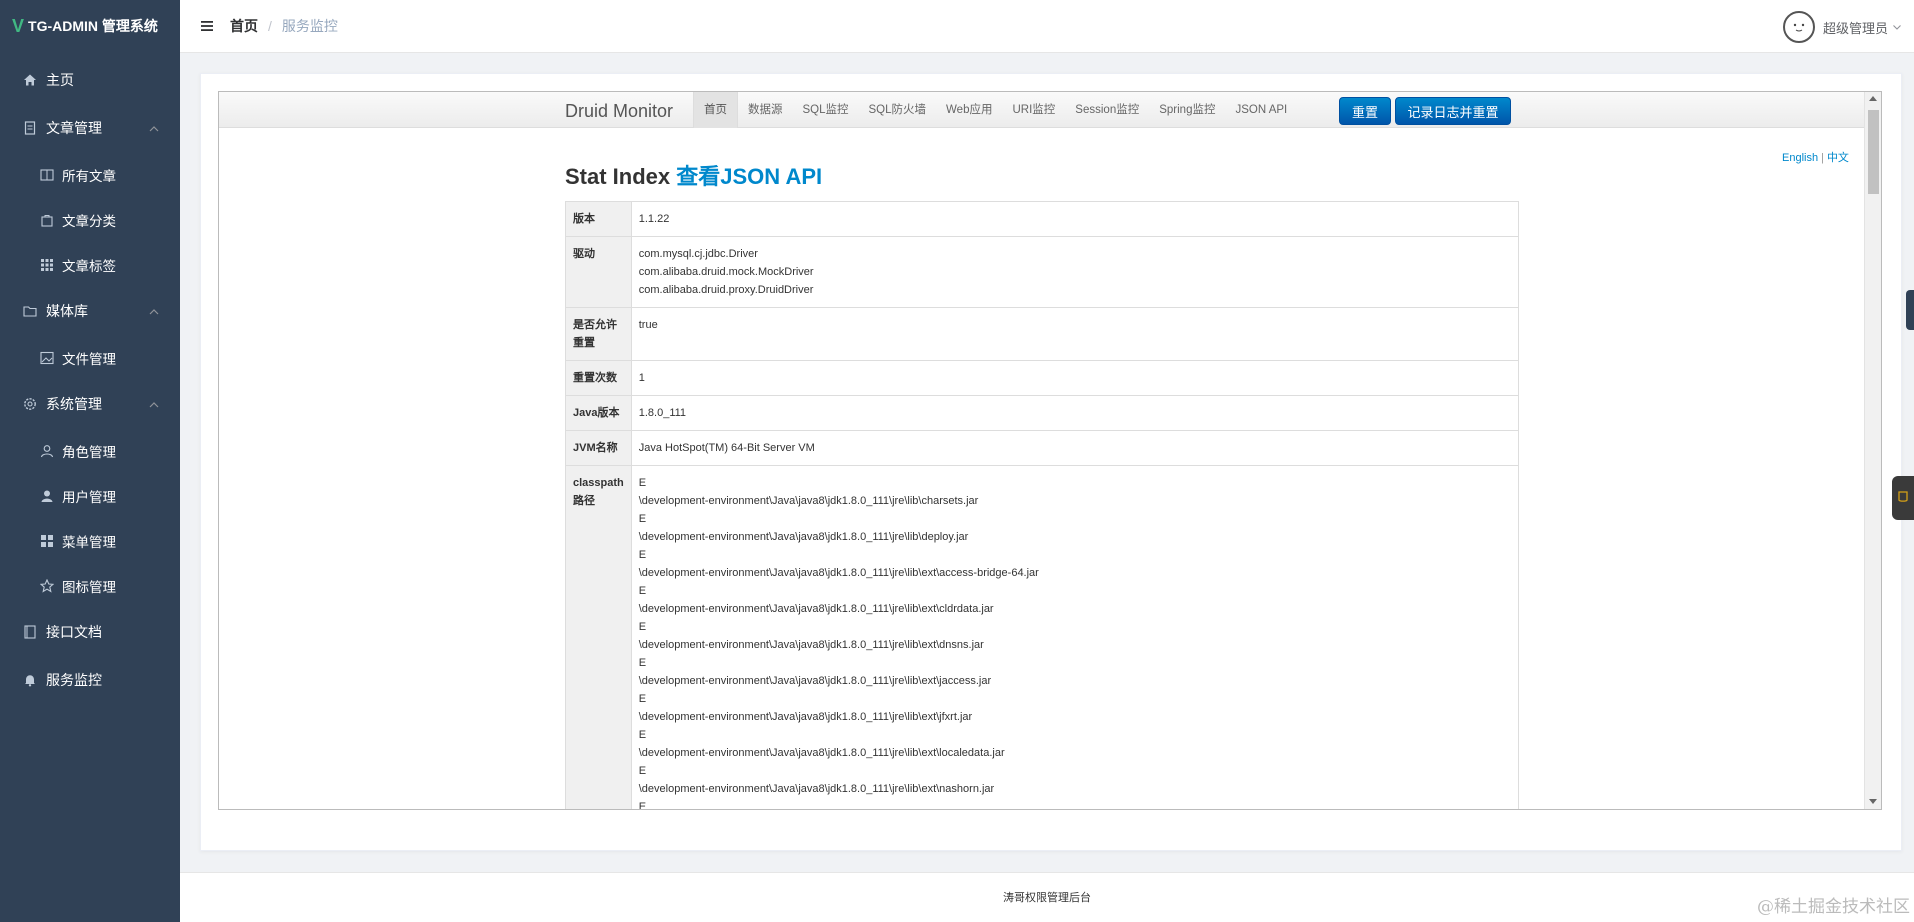 This screenshot has height=922, width=1914. Describe the element at coordinates (1261, 110) in the screenshot. I see `druid-nav-json-api: JSON API` at that location.